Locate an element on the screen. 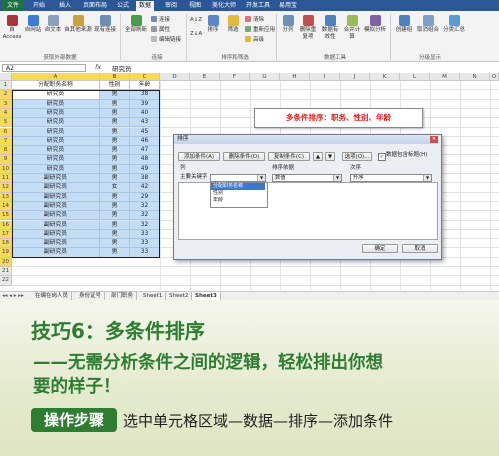 This screenshot has height=456, width=499. ungroup-button: 取消组合 is located at coordinates (428, 24).